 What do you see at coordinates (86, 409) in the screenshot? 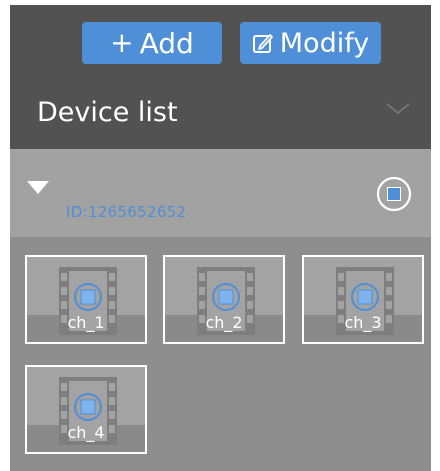
I see `channel-card-4: ch_4` at bounding box center [86, 409].